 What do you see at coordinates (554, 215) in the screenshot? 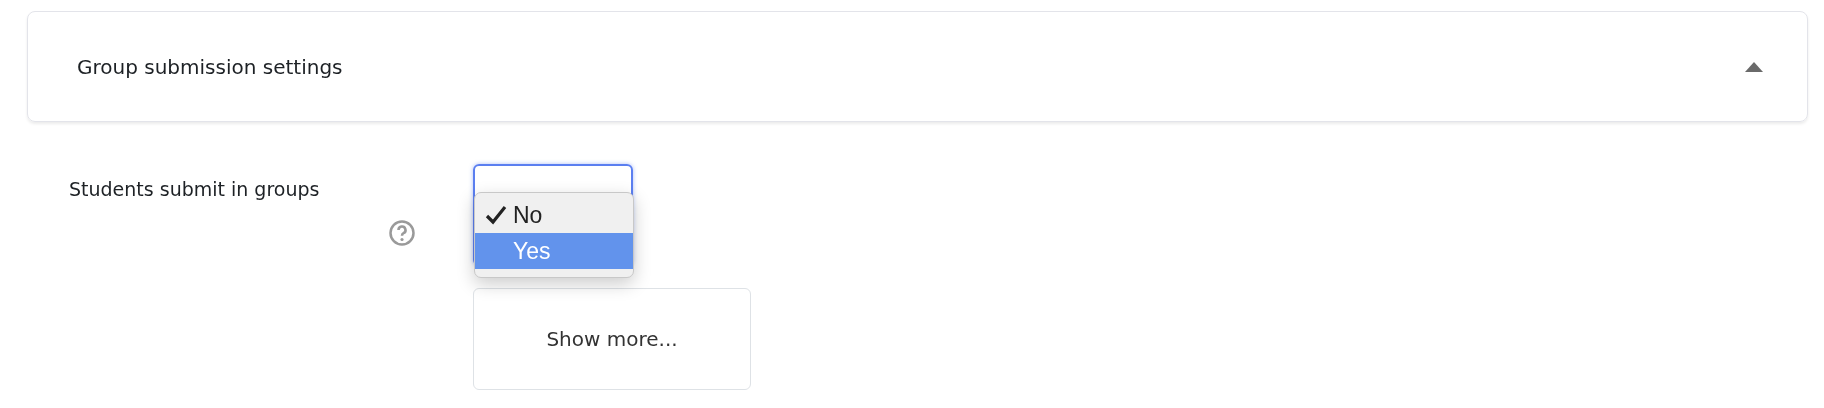
I see `dropdown-option: No` at bounding box center [554, 215].